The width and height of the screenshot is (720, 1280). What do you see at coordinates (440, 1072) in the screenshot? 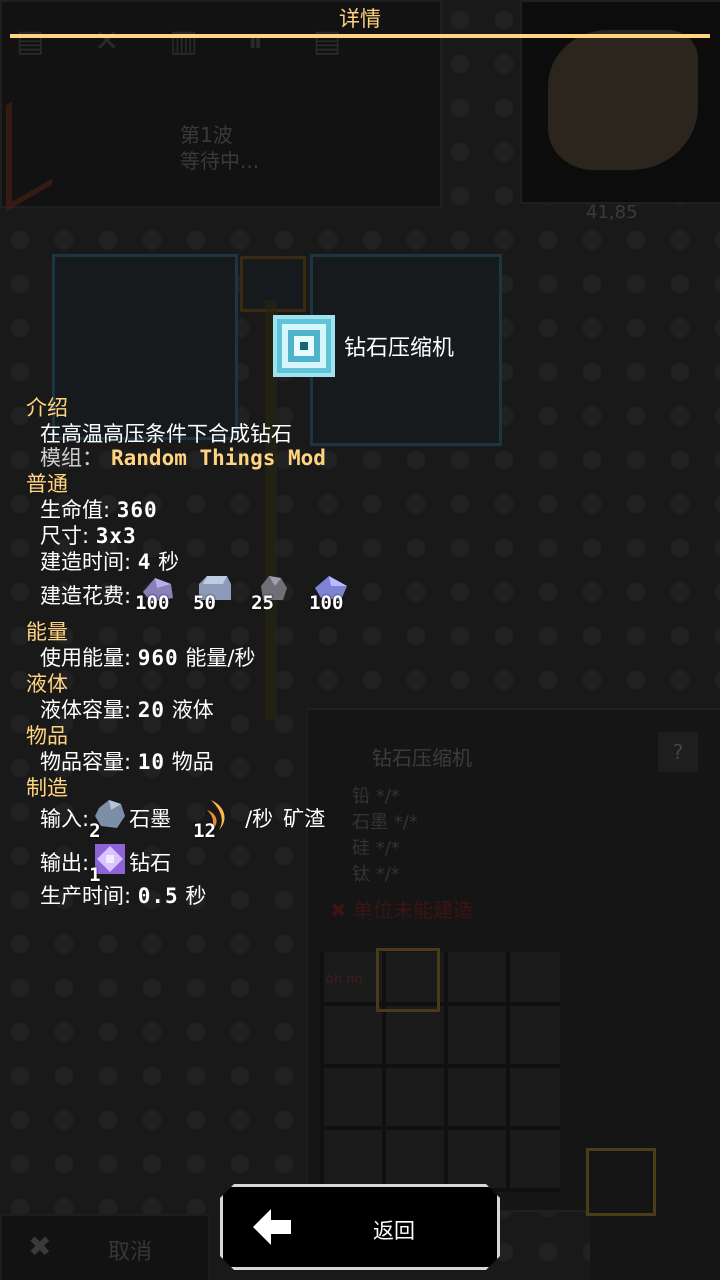
I see `block-grid: oh no` at bounding box center [440, 1072].